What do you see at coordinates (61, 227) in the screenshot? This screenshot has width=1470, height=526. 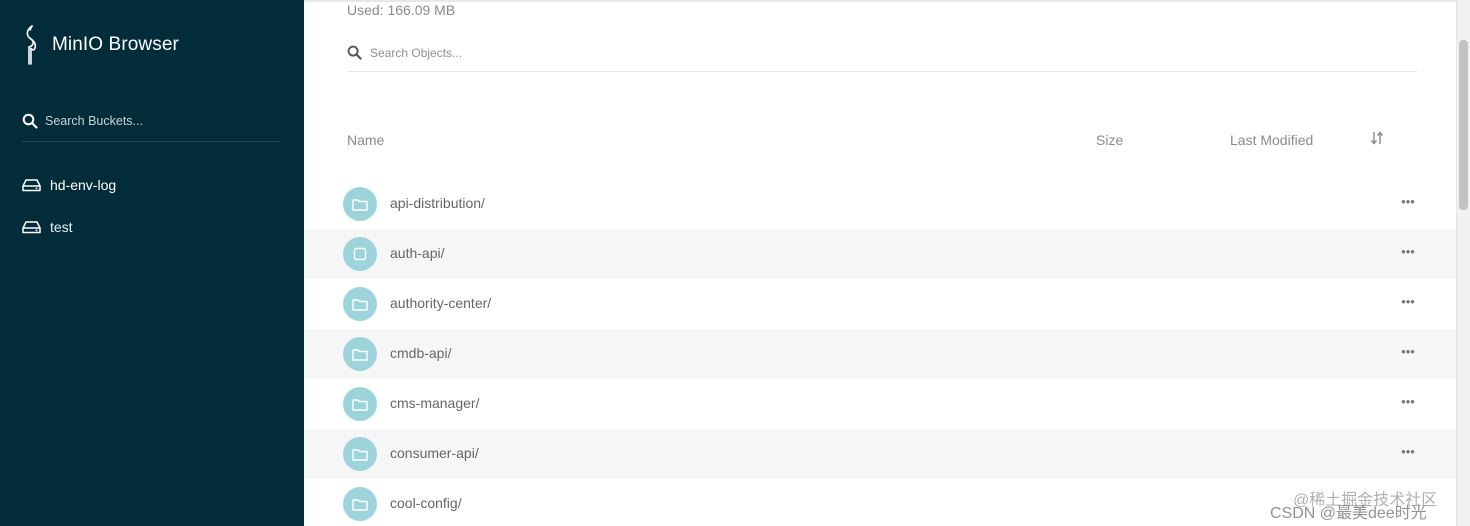 I see `bucket-label: test` at bounding box center [61, 227].